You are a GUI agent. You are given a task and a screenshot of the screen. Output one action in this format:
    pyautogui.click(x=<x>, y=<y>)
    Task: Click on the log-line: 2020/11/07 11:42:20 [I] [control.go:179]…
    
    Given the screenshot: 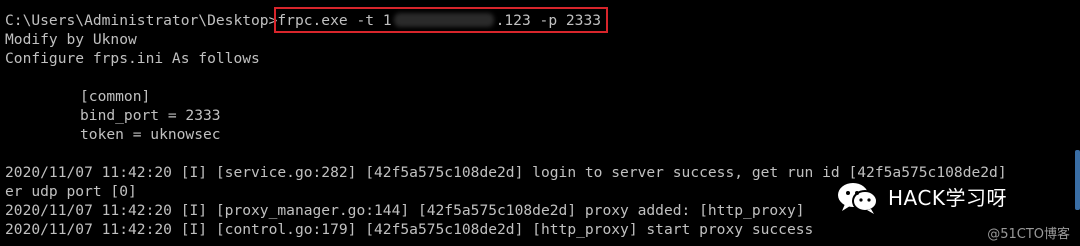 What is the action you would take?
    pyautogui.click(x=409, y=229)
    